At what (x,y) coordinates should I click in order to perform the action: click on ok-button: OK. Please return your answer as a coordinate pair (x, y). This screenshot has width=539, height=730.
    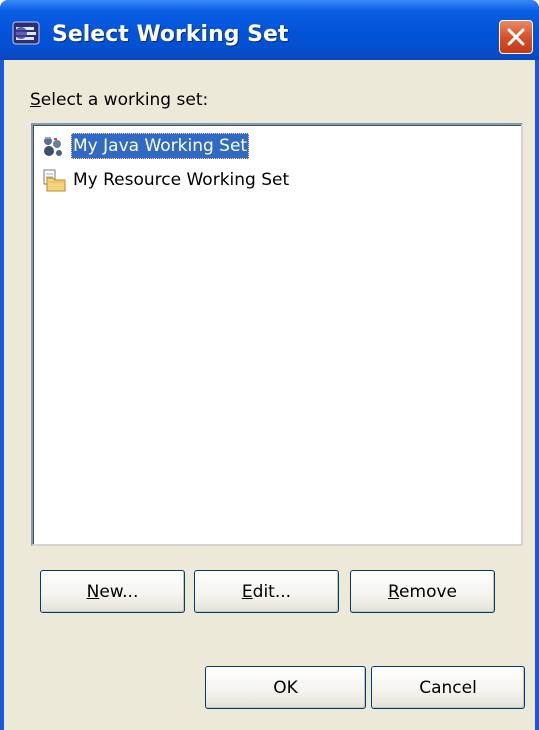
    Looking at the image, I should click on (285, 687).